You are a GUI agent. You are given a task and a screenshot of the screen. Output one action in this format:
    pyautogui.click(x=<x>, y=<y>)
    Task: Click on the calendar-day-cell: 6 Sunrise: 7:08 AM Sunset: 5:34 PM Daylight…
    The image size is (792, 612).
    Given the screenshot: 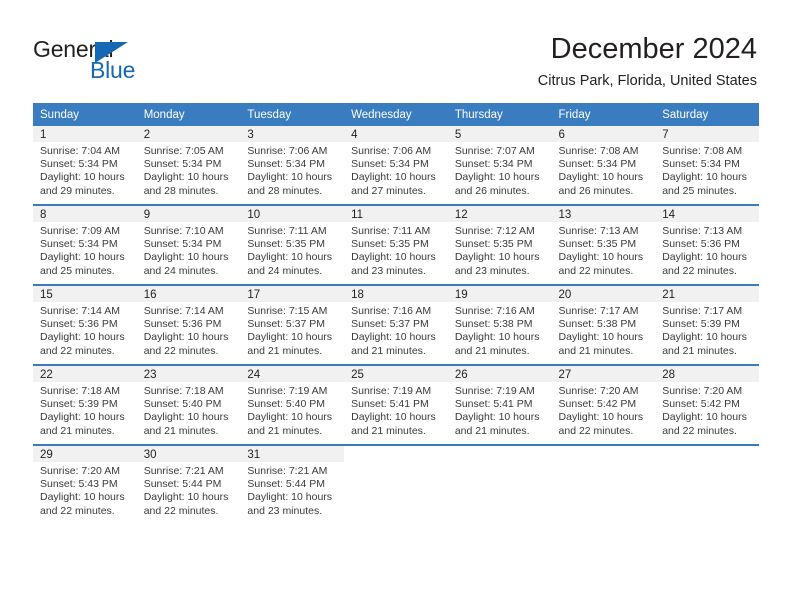 What is the action you would take?
    pyautogui.click(x=603, y=165)
    